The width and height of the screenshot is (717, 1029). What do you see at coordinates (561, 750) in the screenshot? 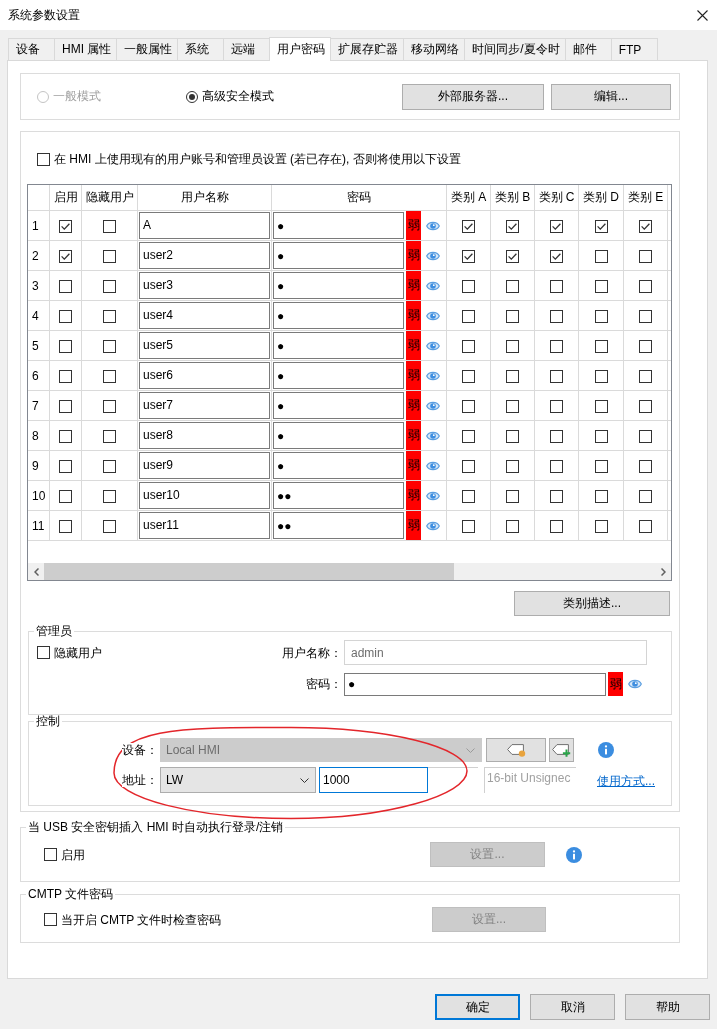
I see `tag-button` at bounding box center [561, 750].